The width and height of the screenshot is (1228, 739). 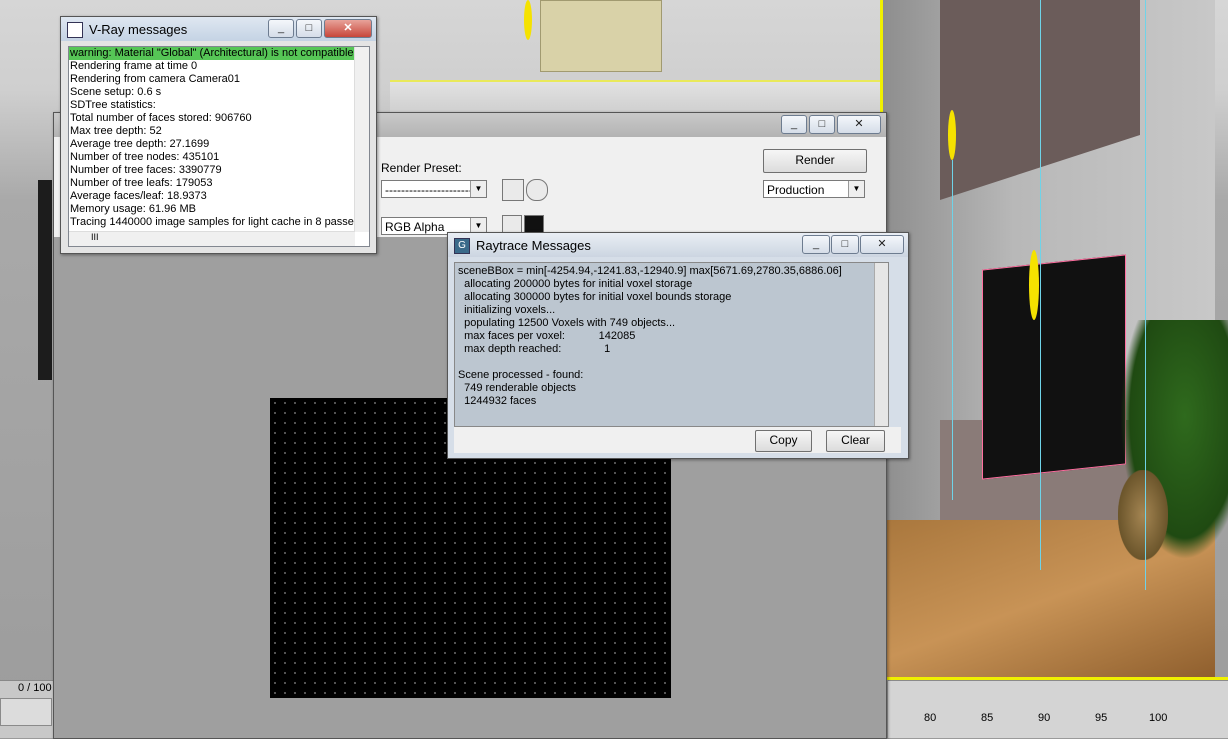 I want to click on log-line: Scene processed - found:, so click(x=521, y=375).